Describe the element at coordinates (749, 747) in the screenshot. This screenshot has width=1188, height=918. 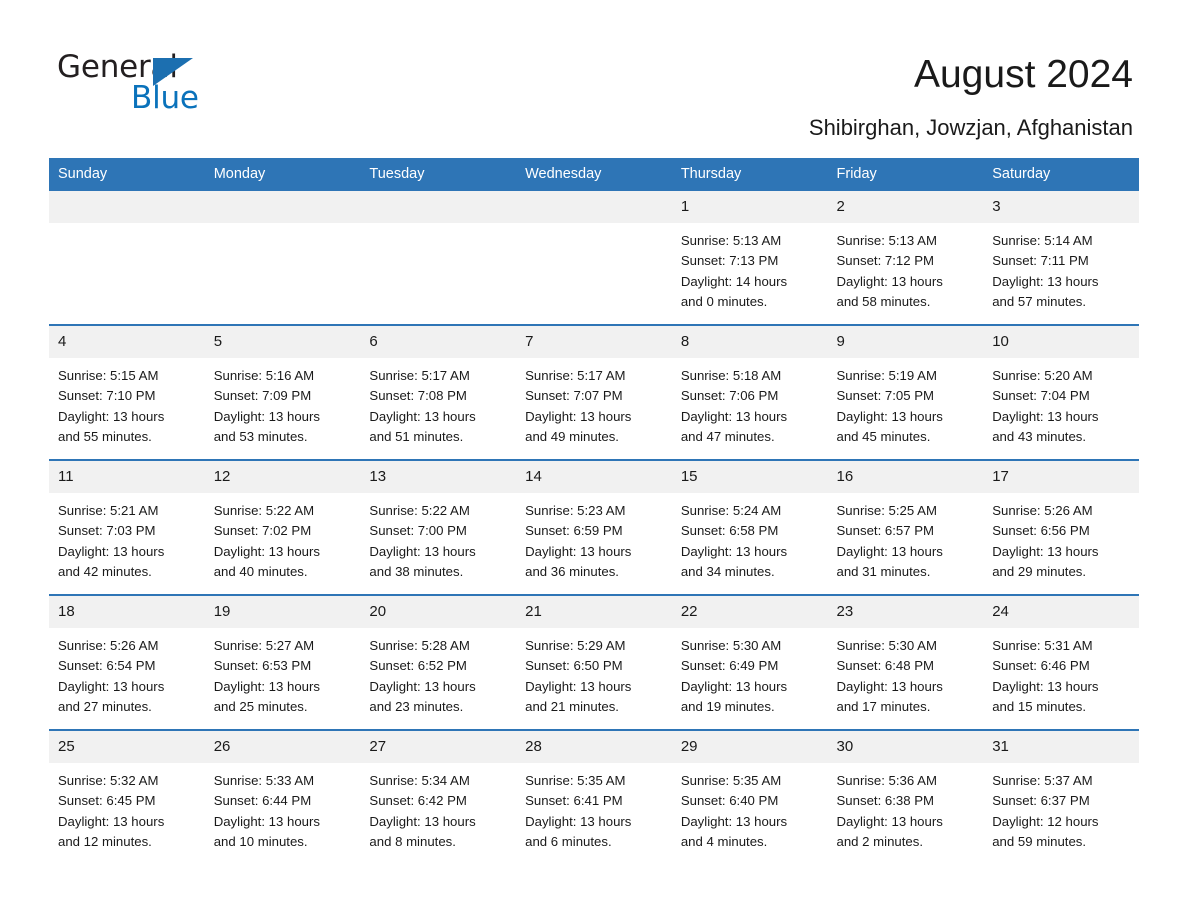
I see `day-number: 29` at that location.